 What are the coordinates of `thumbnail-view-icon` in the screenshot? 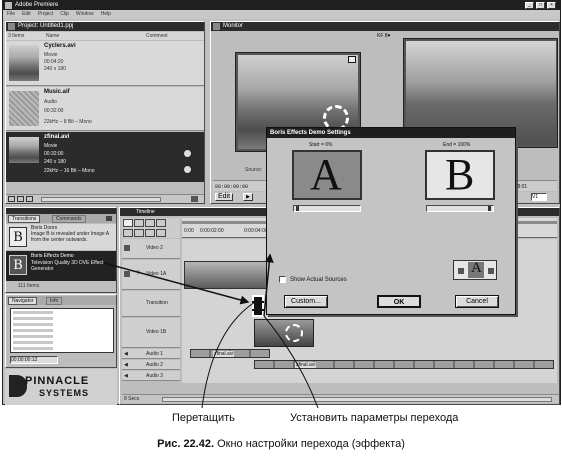 It's located at (20, 199).